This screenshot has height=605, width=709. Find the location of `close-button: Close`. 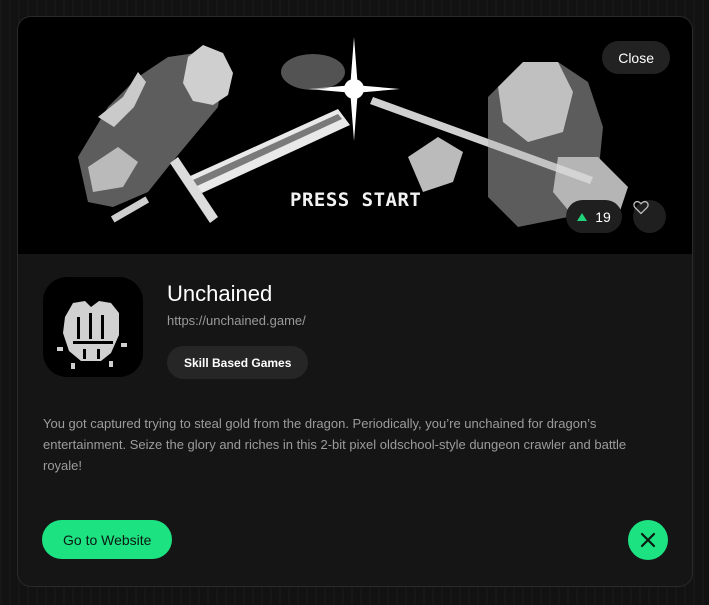

close-button: Close is located at coordinates (636, 57).